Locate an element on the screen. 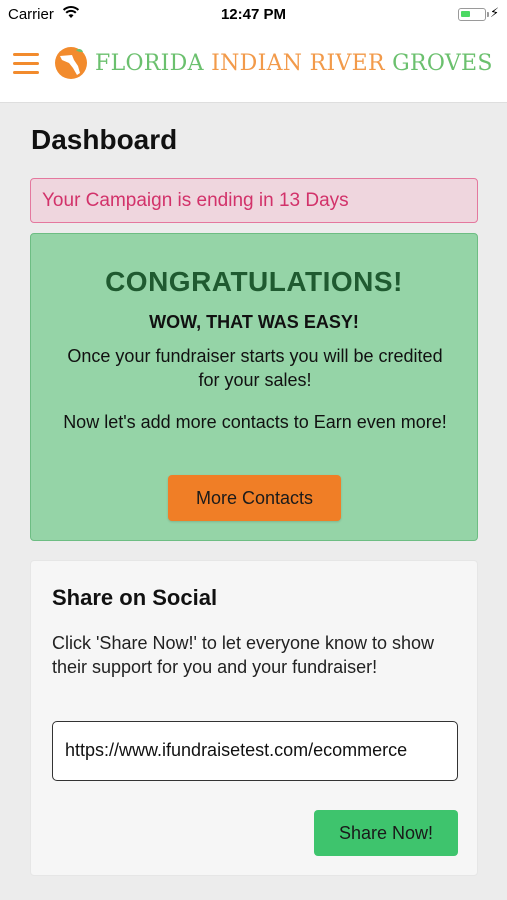 The width and height of the screenshot is (507, 900). status-time: 12:47 PM is located at coordinates (253, 14).